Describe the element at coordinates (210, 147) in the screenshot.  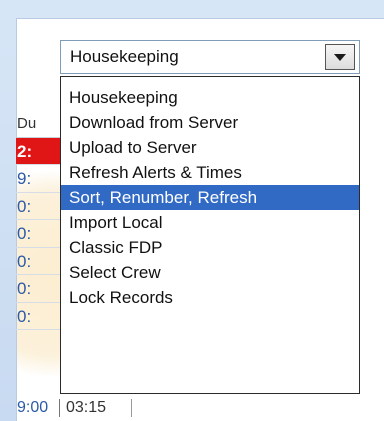
I see `menu-item-upload-to-server: Upload to Server` at that location.